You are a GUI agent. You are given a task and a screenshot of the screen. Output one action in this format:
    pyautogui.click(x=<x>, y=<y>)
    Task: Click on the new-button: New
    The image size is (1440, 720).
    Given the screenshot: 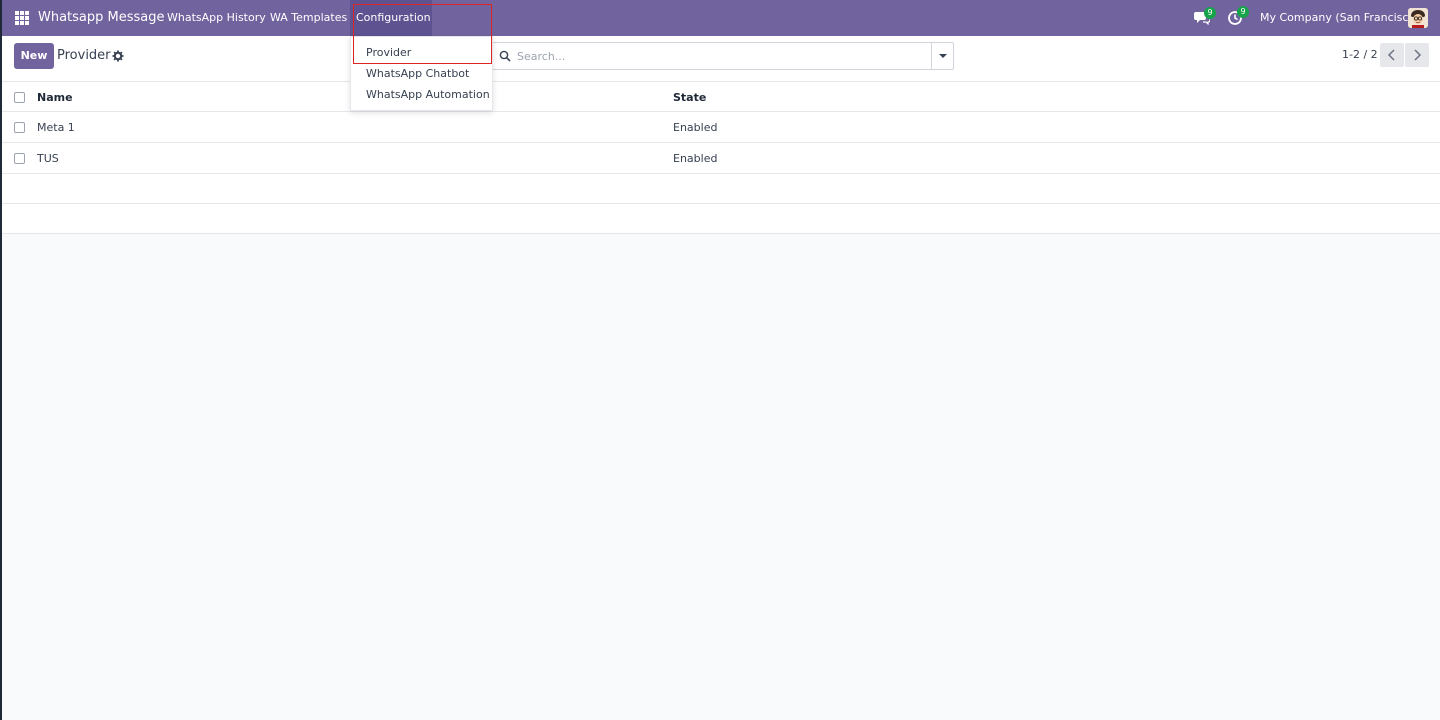 What is the action you would take?
    pyautogui.click(x=34, y=56)
    